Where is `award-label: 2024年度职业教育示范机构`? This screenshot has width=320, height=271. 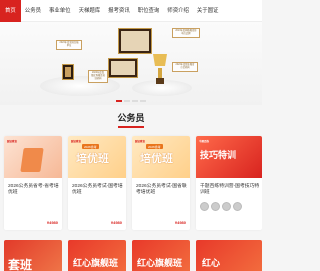
award-label: 2024年度职业教育示范机构 is located at coordinates (185, 67).